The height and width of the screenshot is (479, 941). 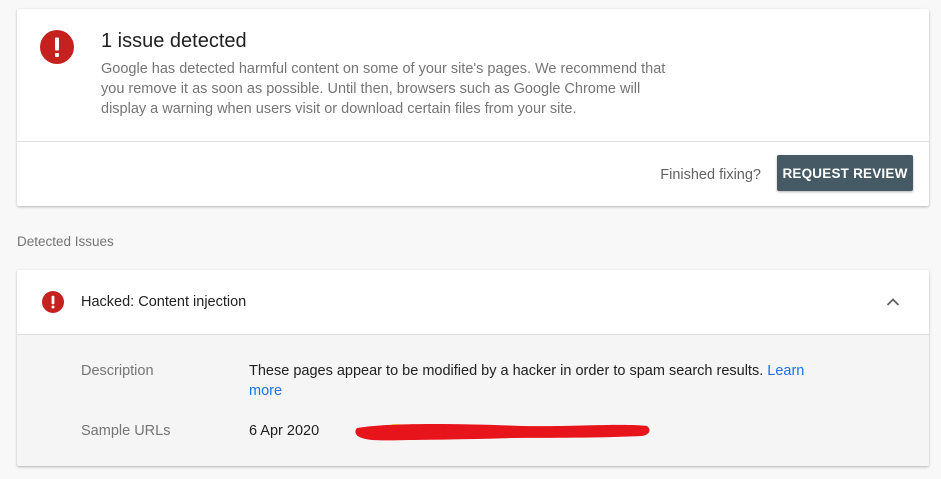 What do you see at coordinates (117, 371) in the screenshot?
I see `description-label: Description` at bounding box center [117, 371].